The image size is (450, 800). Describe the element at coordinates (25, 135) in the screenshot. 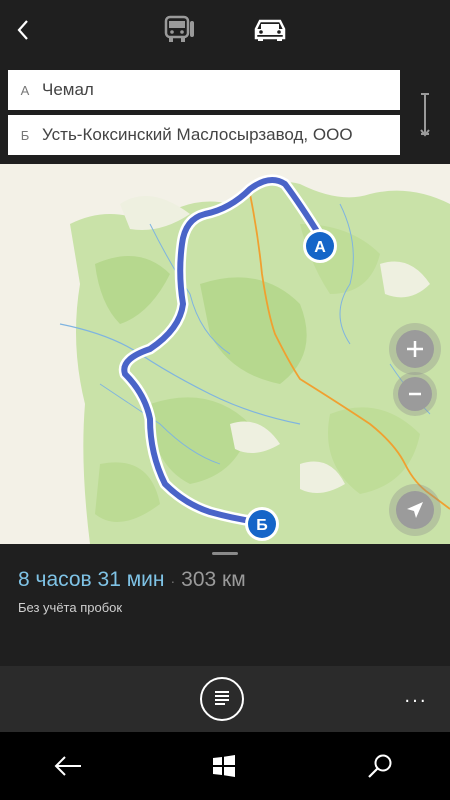

I see `to-letter-label: Б` at that location.